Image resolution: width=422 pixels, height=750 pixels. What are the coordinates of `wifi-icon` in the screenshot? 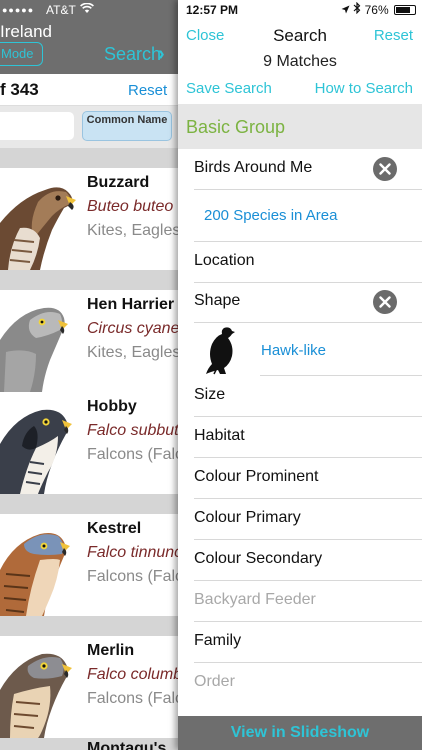 It's located at (87, 10).